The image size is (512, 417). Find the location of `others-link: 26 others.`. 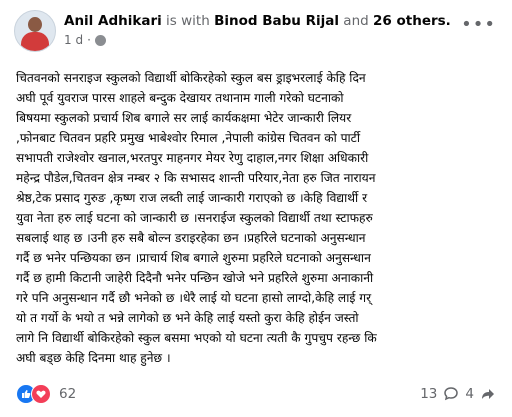

others-link: 26 others. is located at coordinates (412, 21).